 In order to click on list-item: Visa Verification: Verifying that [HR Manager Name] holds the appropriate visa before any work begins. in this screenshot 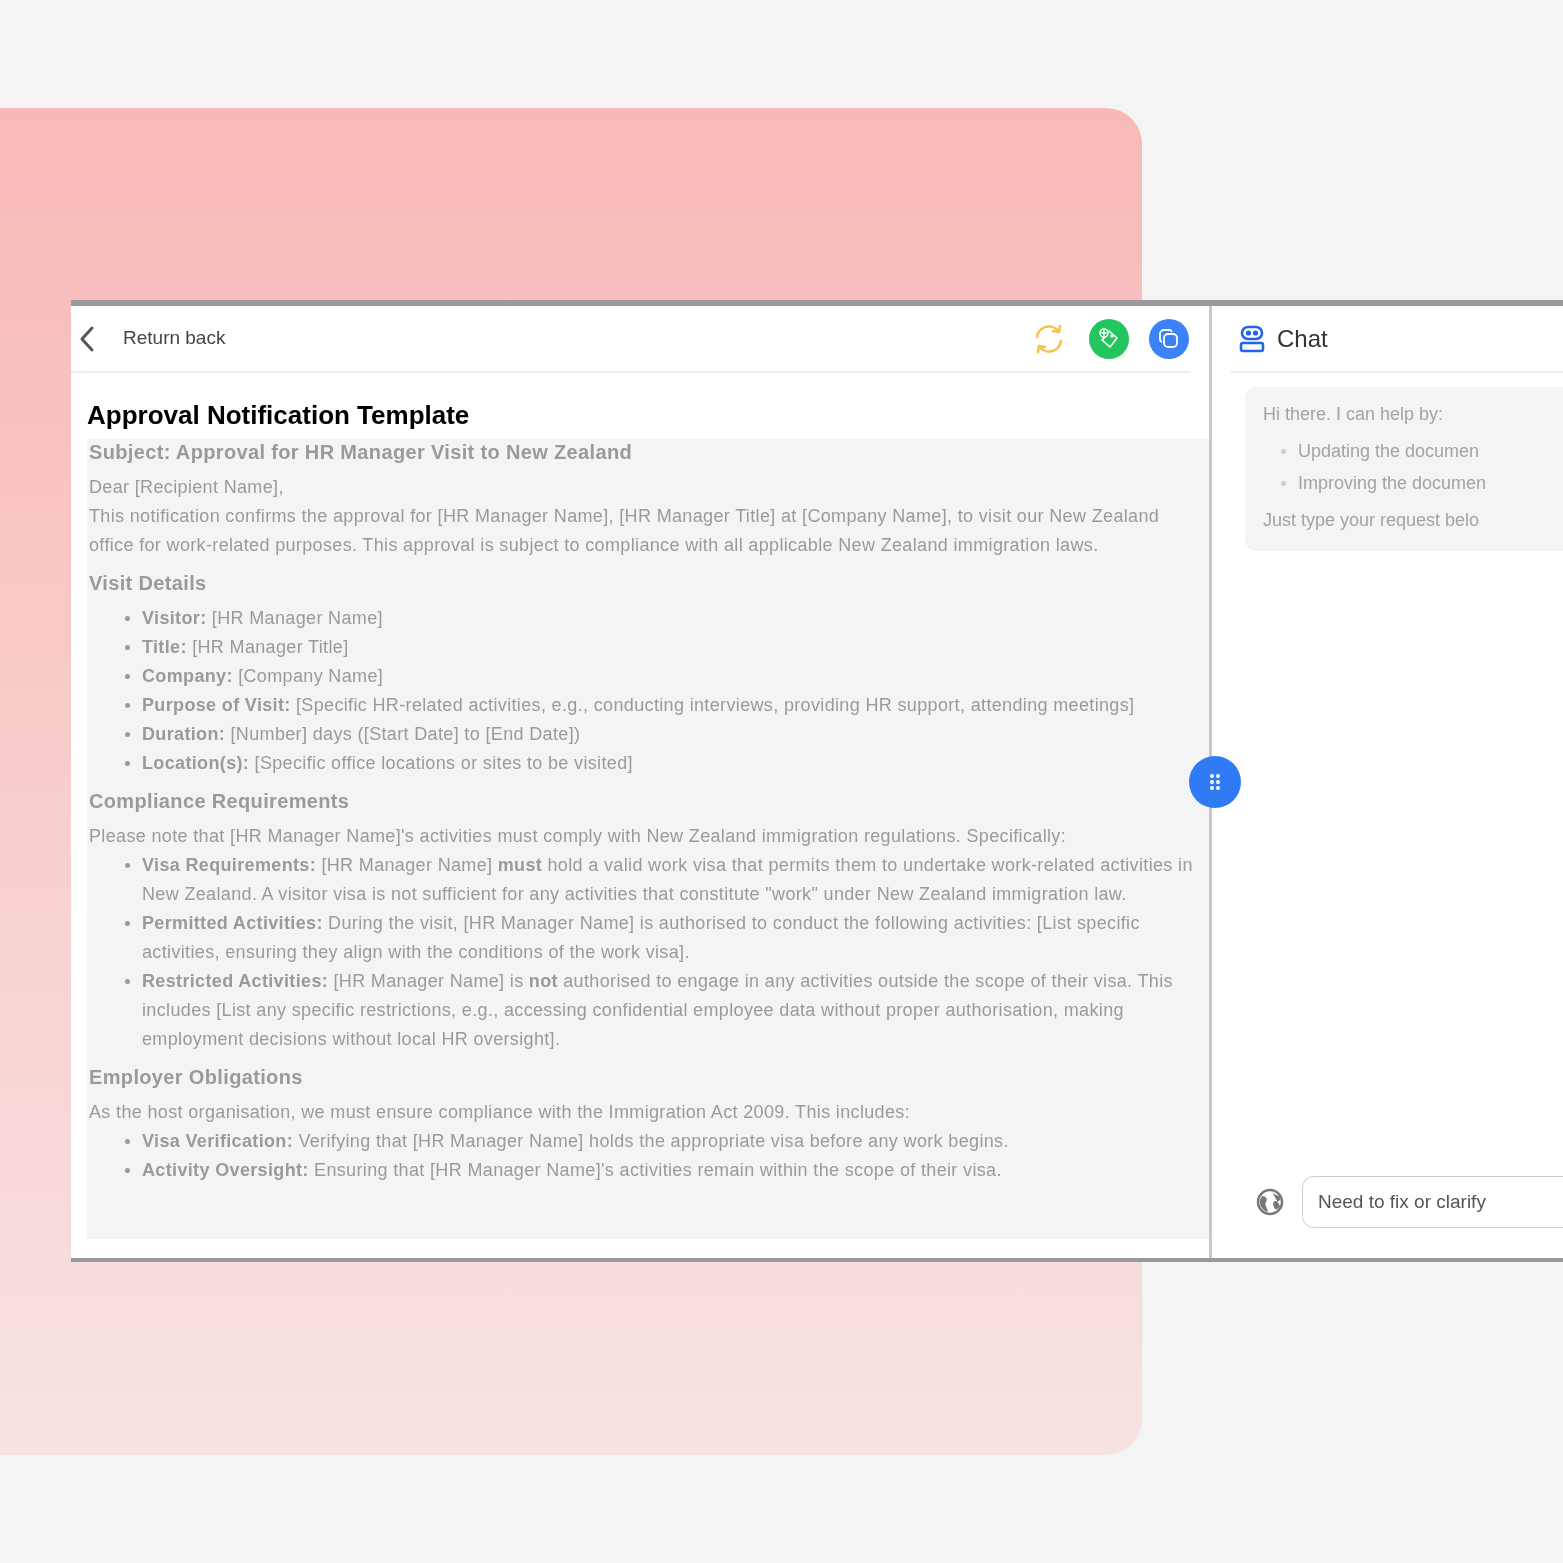, I will do `click(575, 1141)`.